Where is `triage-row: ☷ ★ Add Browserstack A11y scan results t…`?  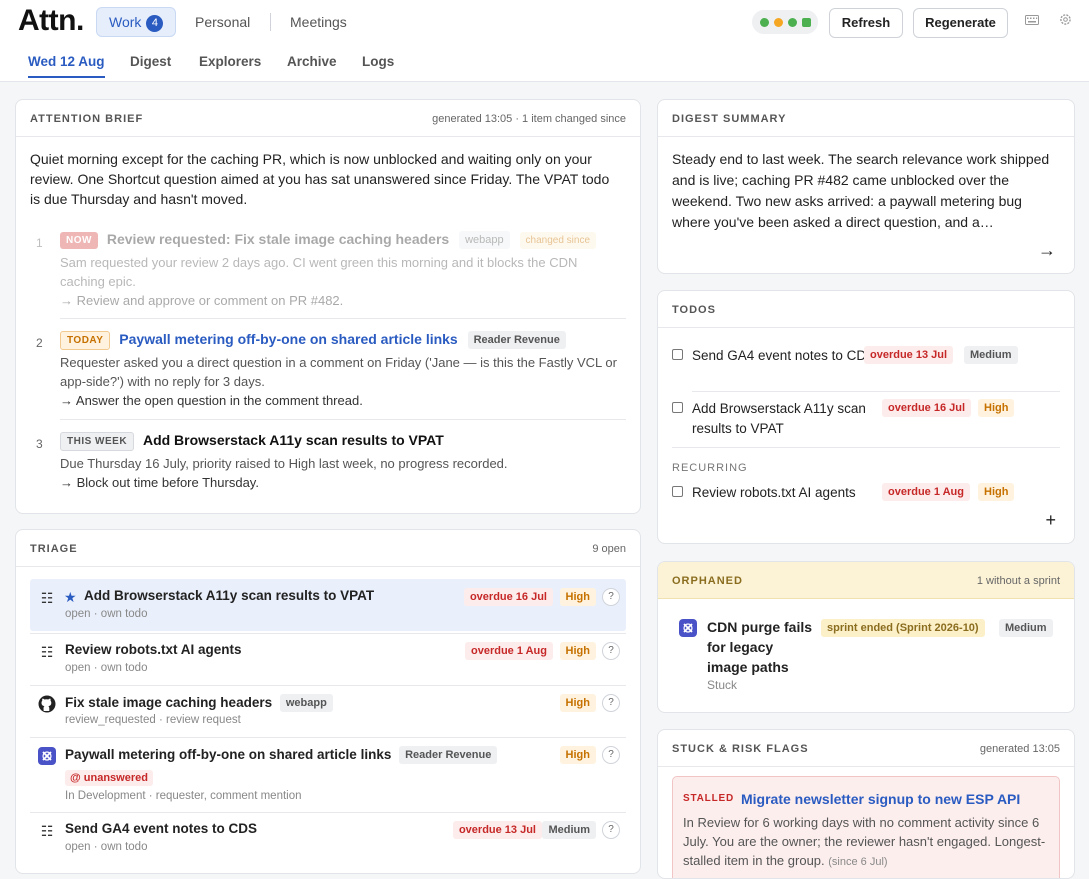
triage-row: ☷ ★ Add Browserstack A11y scan results t… is located at coordinates (328, 605).